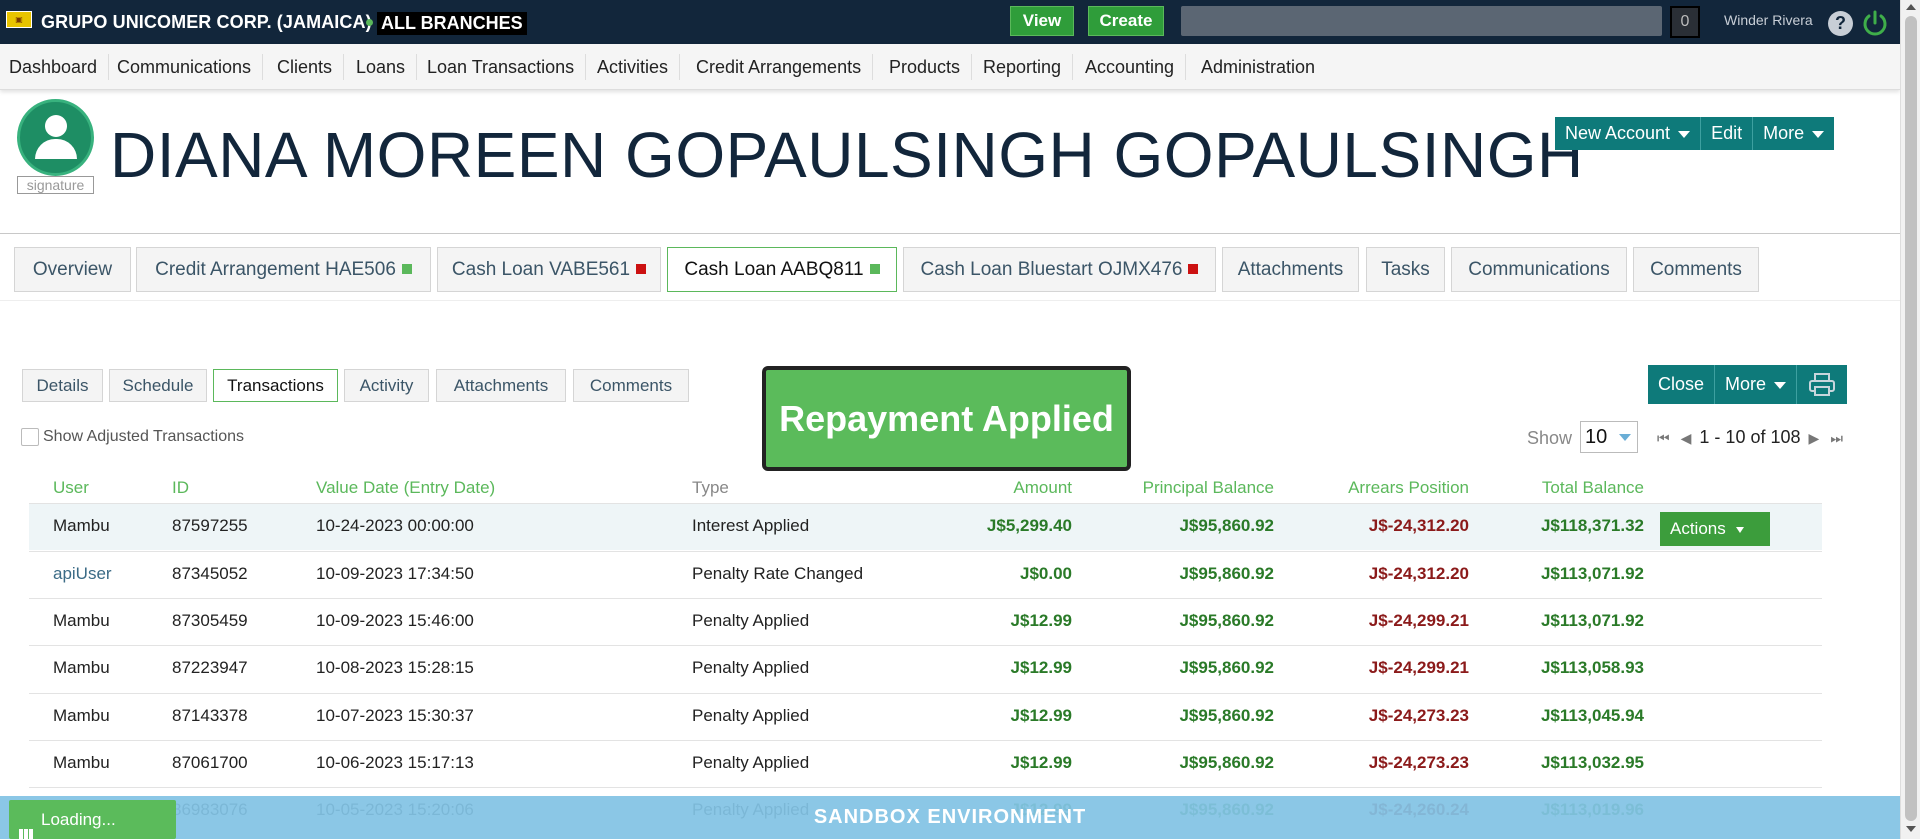  Describe the element at coordinates (1768, 20) in the screenshot. I see `user-name: Winder Rivera` at that location.